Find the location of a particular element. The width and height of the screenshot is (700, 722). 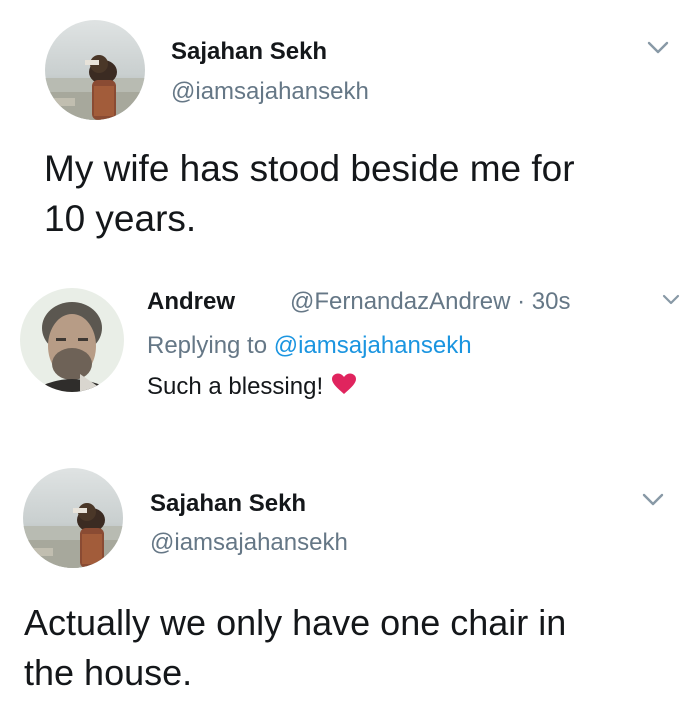

heart-icon is located at coordinates (344, 387).